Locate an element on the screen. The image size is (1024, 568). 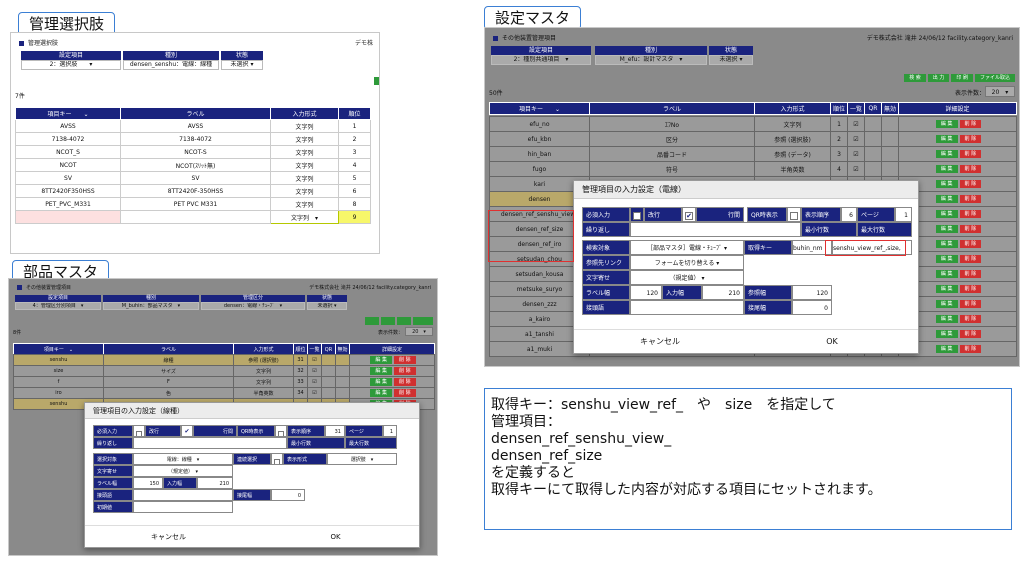
search-button: 検 索 is located at coordinates (915, 78).